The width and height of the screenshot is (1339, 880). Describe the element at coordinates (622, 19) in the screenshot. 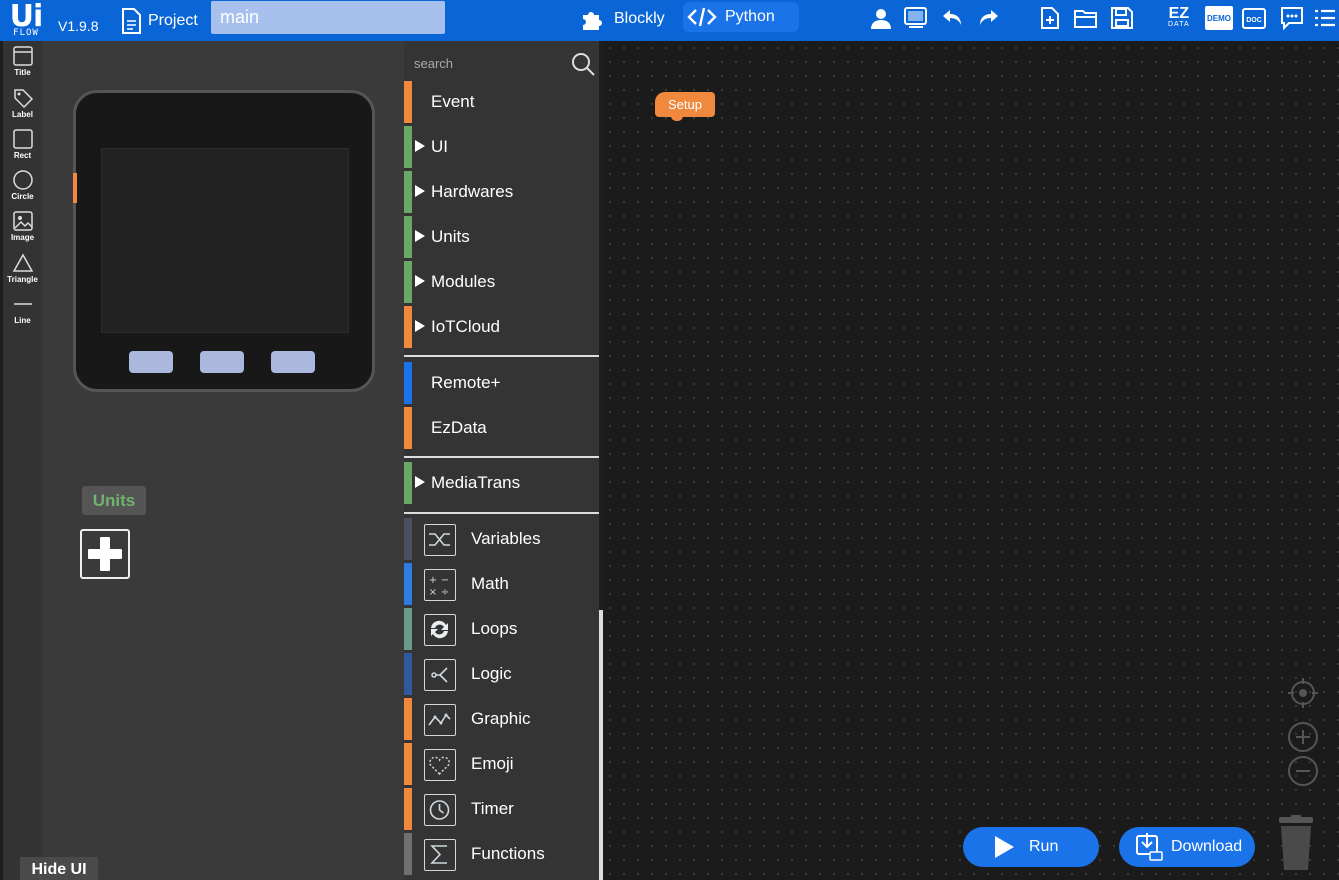

I see `blockly-mode-button: Blockly` at that location.